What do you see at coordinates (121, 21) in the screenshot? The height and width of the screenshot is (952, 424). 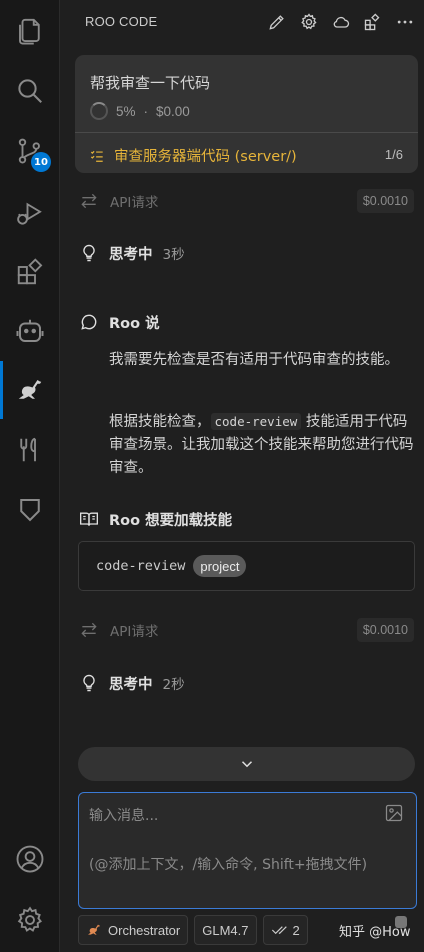 I see `panel-title: ROO CODE` at bounding box center [121, 21].